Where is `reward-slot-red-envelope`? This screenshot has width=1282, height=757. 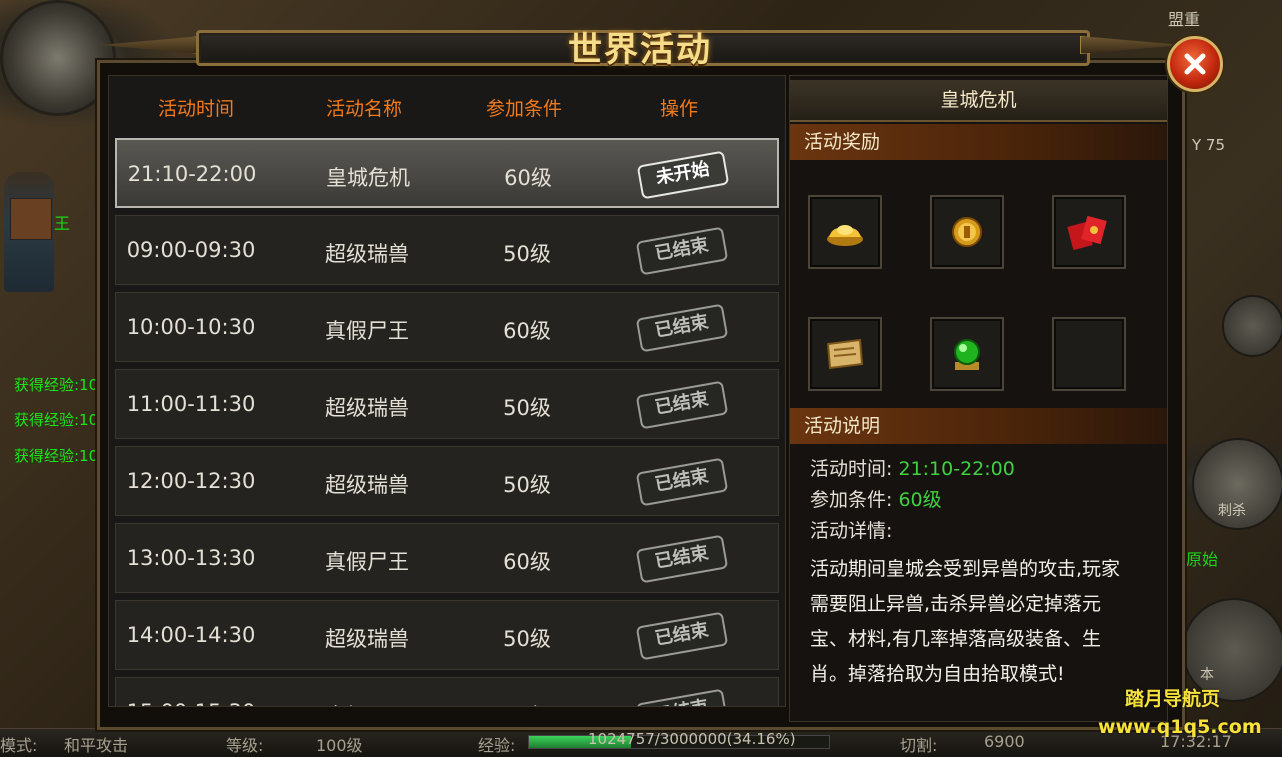
reward-slot-red-envelope is located at coordinates (1089, 232).